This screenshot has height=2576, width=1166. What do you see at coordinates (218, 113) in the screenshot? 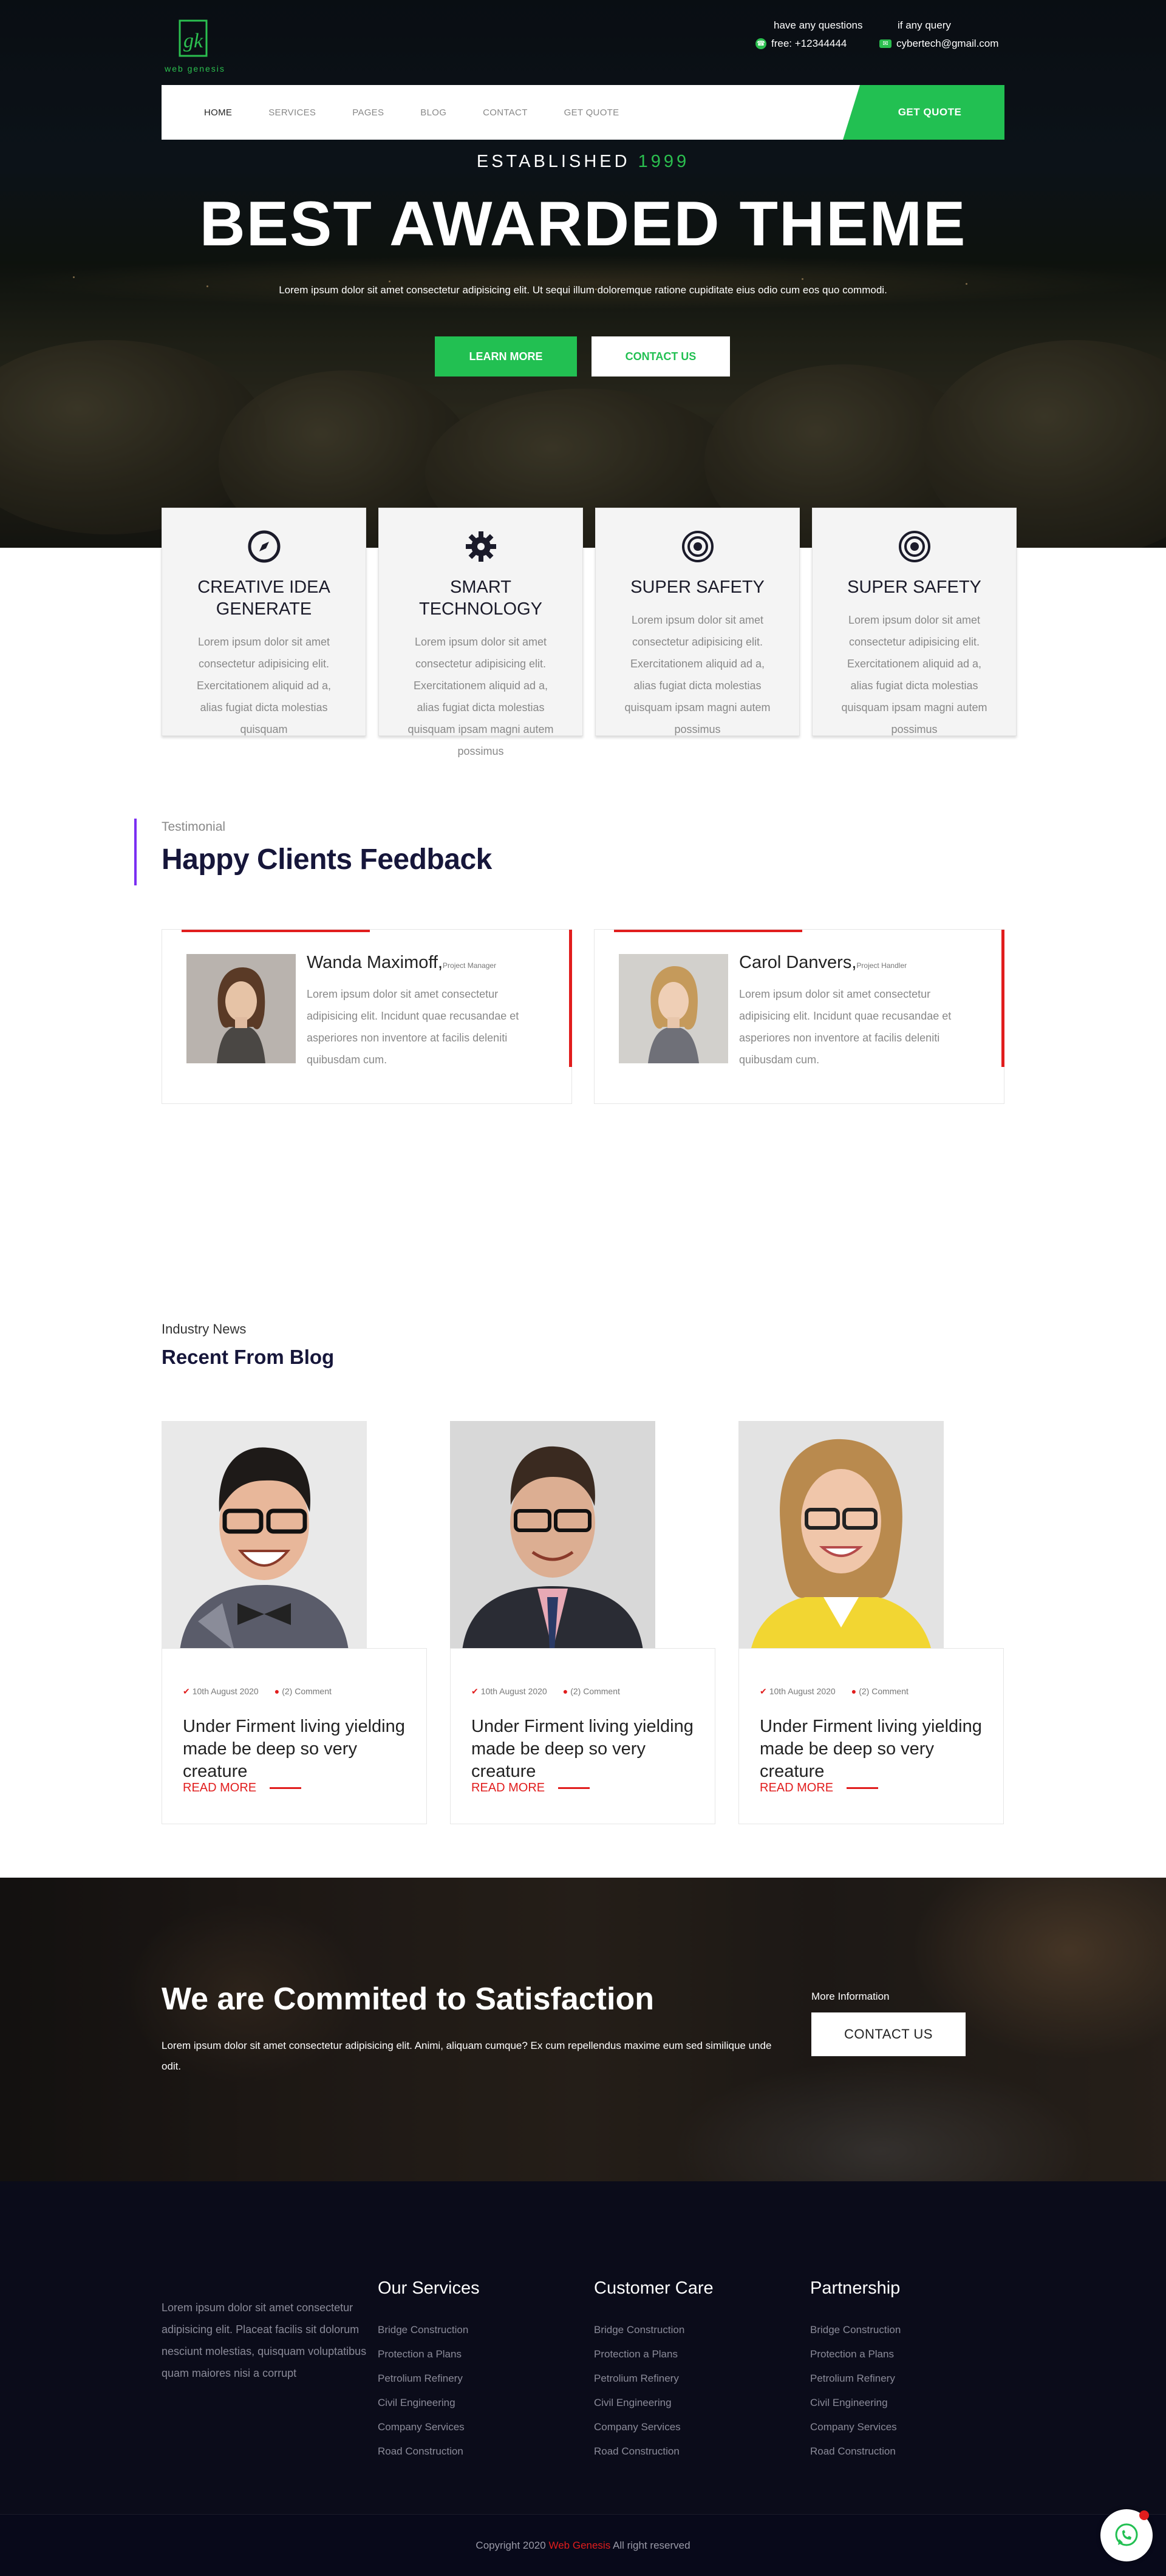
I see `nav-item-home: HOME` at bounding box center [218, 113].